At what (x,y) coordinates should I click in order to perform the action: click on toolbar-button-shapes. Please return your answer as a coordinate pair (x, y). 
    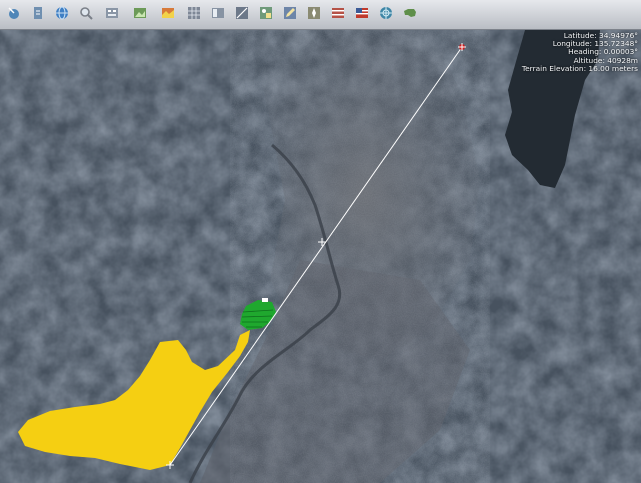
    Looking at the image, I should click on (266, 15).